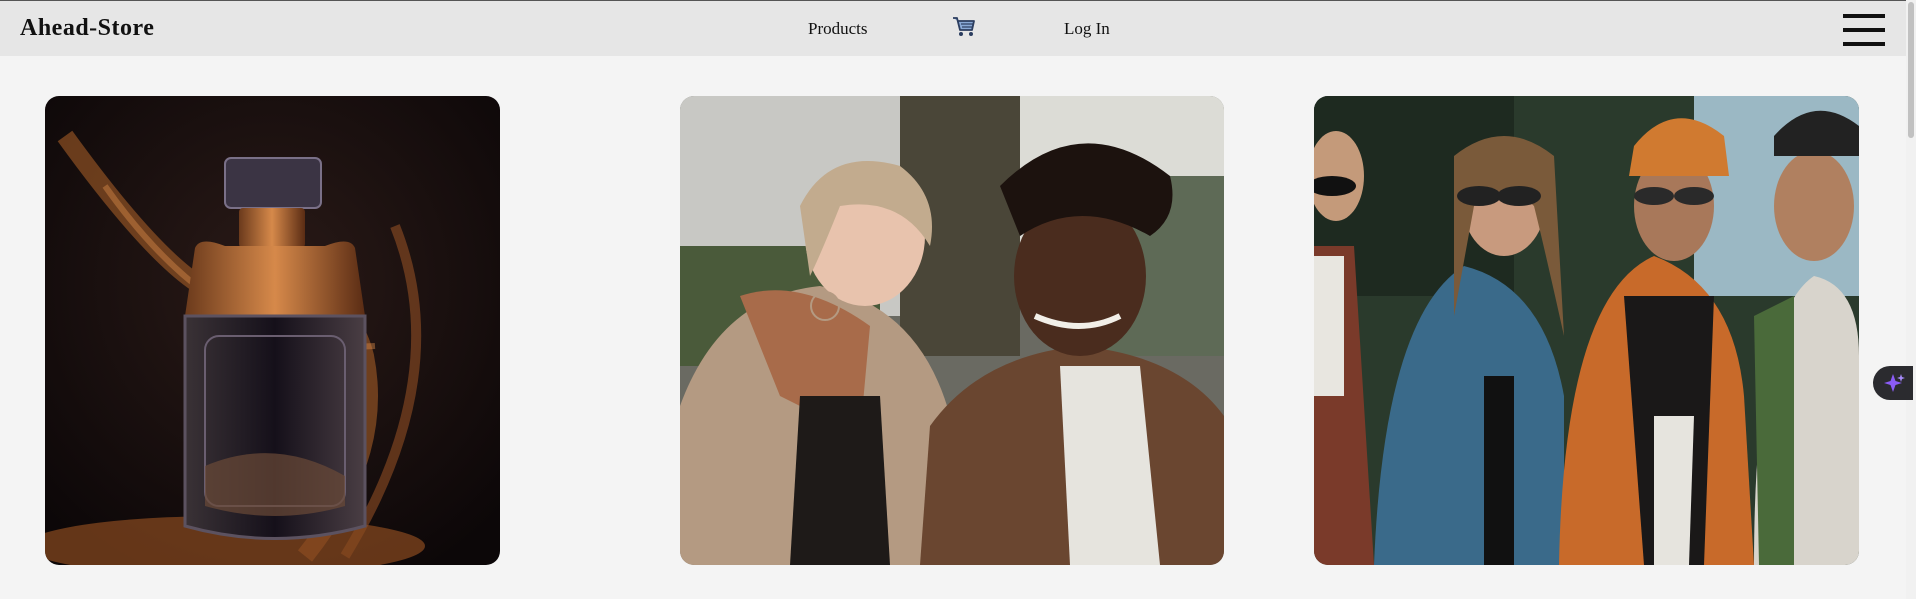  Describe the element at coordinates (87, 28) in the screenshot. I see `brand-logo: Ahead-Store` at that location.